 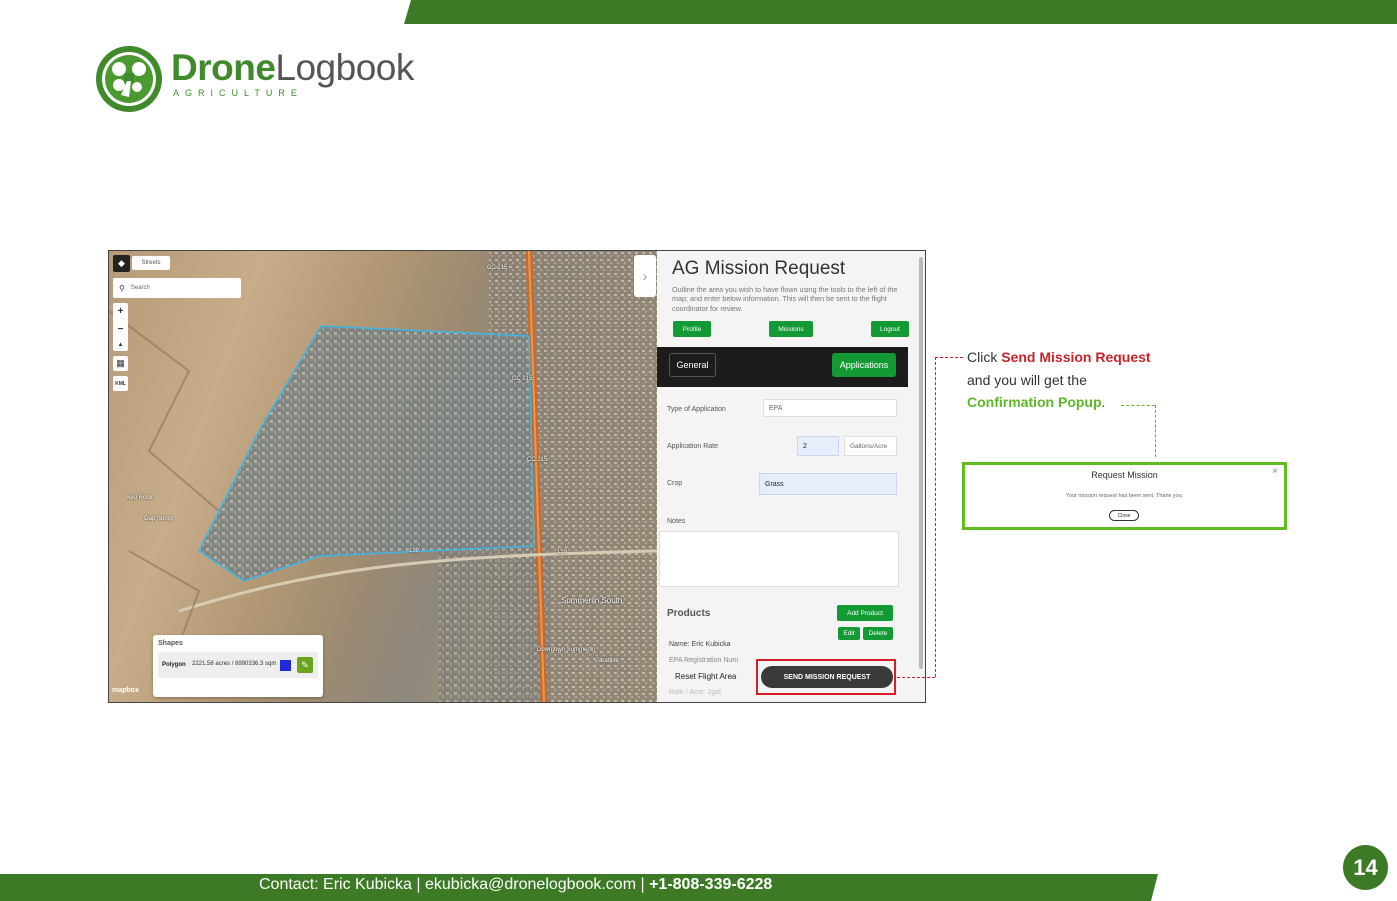 I want to click on reset-flight-area-link: Reset Flight Area, so click(x=706, y=676).